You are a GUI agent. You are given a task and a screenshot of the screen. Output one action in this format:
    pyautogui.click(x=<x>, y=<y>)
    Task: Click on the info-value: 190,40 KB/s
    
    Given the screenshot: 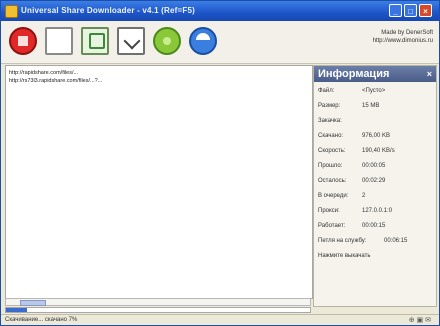 What is the action you would take?
    pyautogui.click(x=378, y=151)
    